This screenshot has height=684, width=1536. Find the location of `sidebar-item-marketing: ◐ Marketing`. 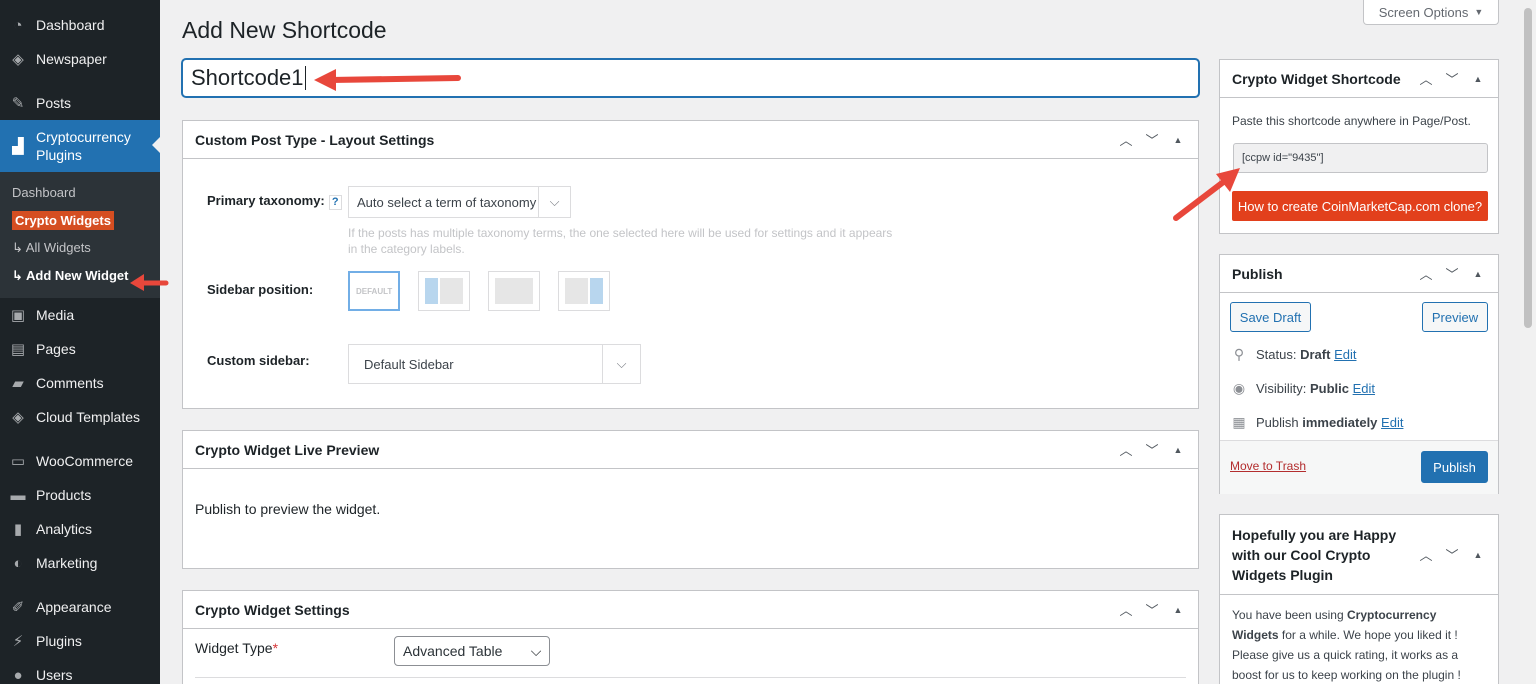

sidebar-item-marketing: ◐ Marketing is located at coordinates (80, 563).